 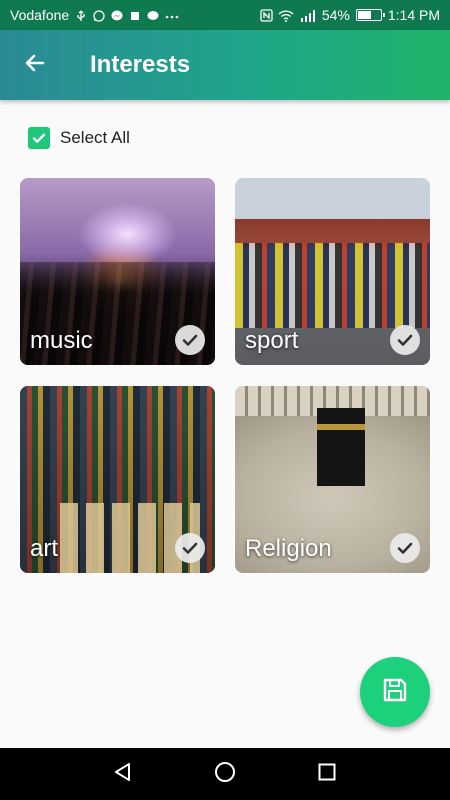 I want to click on interest-label: music, so click(x=61, y=340).